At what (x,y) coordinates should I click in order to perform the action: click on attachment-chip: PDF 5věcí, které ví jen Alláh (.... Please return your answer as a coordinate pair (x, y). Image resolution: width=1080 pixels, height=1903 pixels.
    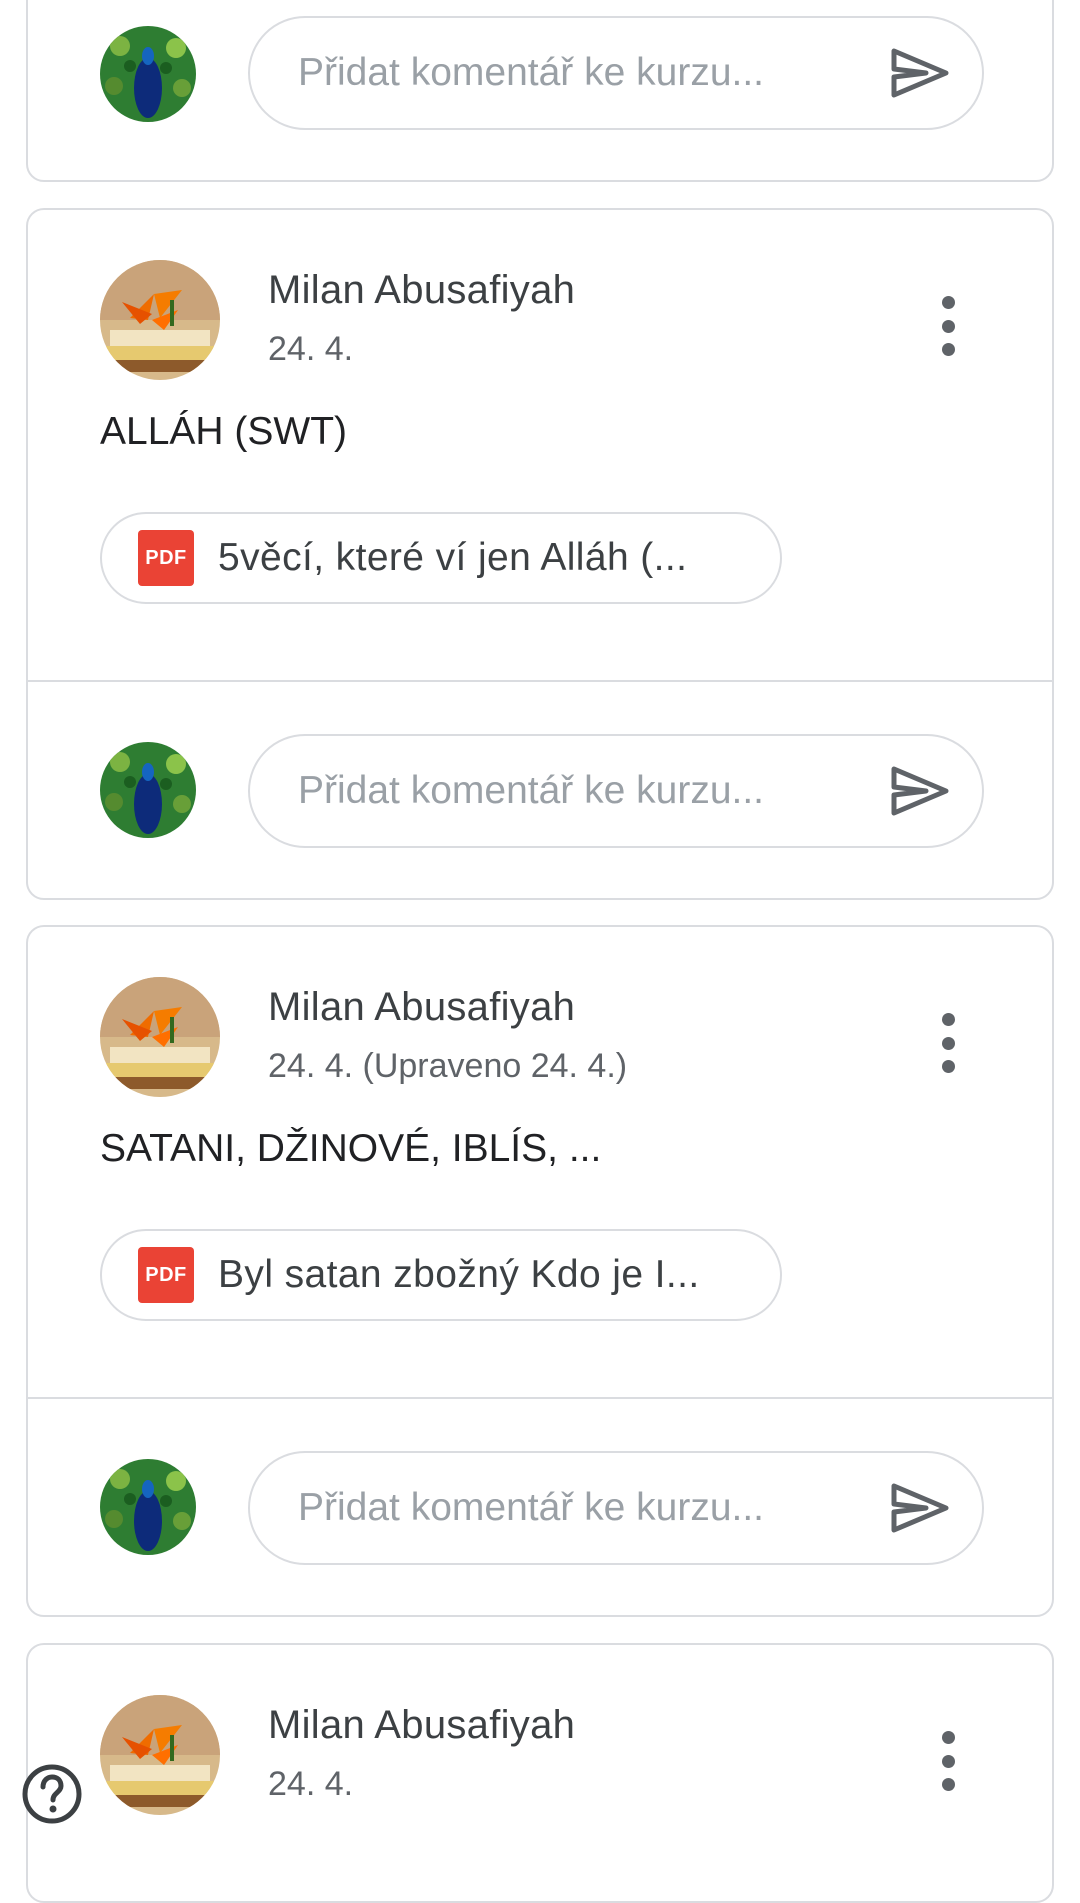
    Looking at the image, I should click on (441, 558).